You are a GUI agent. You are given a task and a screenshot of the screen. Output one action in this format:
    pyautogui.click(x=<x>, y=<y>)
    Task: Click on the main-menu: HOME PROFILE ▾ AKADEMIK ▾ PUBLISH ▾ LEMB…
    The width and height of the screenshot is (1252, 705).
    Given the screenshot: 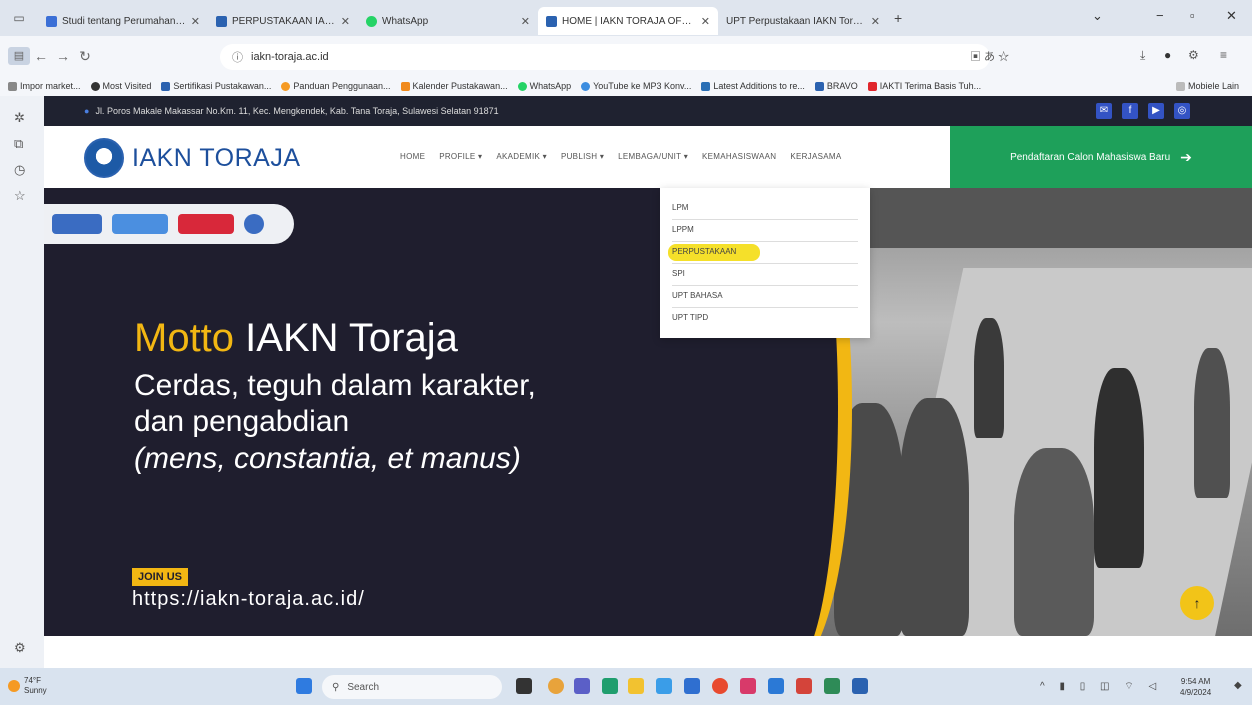 What is the action you would take?
    pyautogui.click(x=621, y=156)
    